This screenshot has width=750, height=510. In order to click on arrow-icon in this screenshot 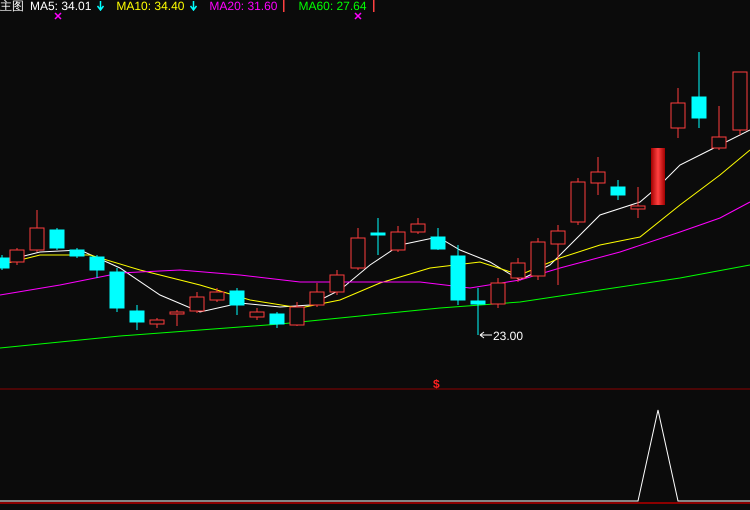, I will do `click(486, 335)`.